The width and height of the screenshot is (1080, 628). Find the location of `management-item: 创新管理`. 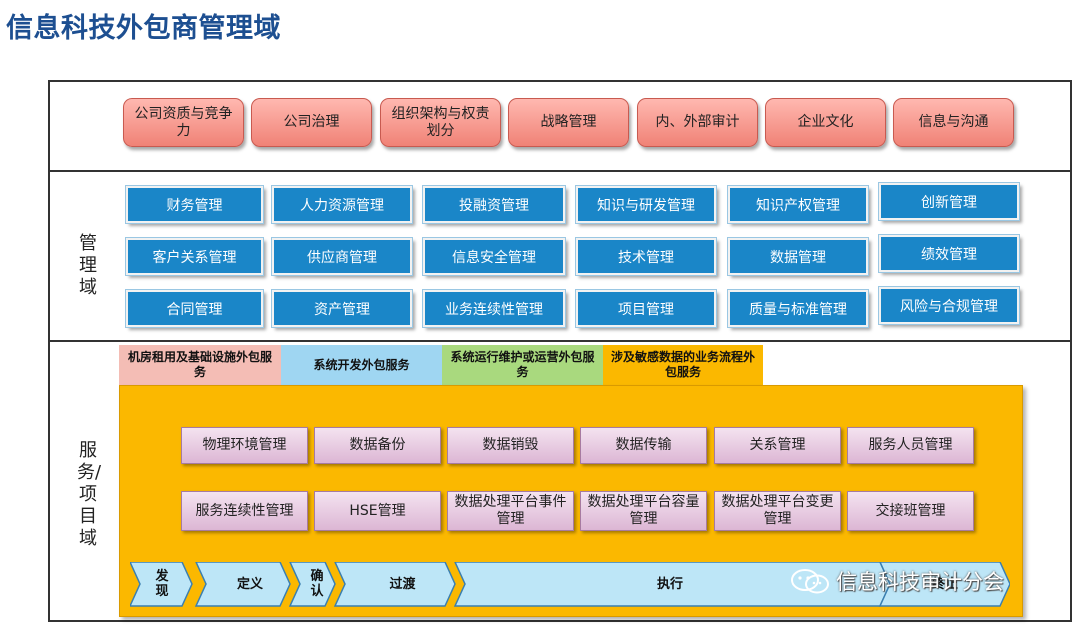

management-item: 创新管理 is located at coordinates (949, 201).